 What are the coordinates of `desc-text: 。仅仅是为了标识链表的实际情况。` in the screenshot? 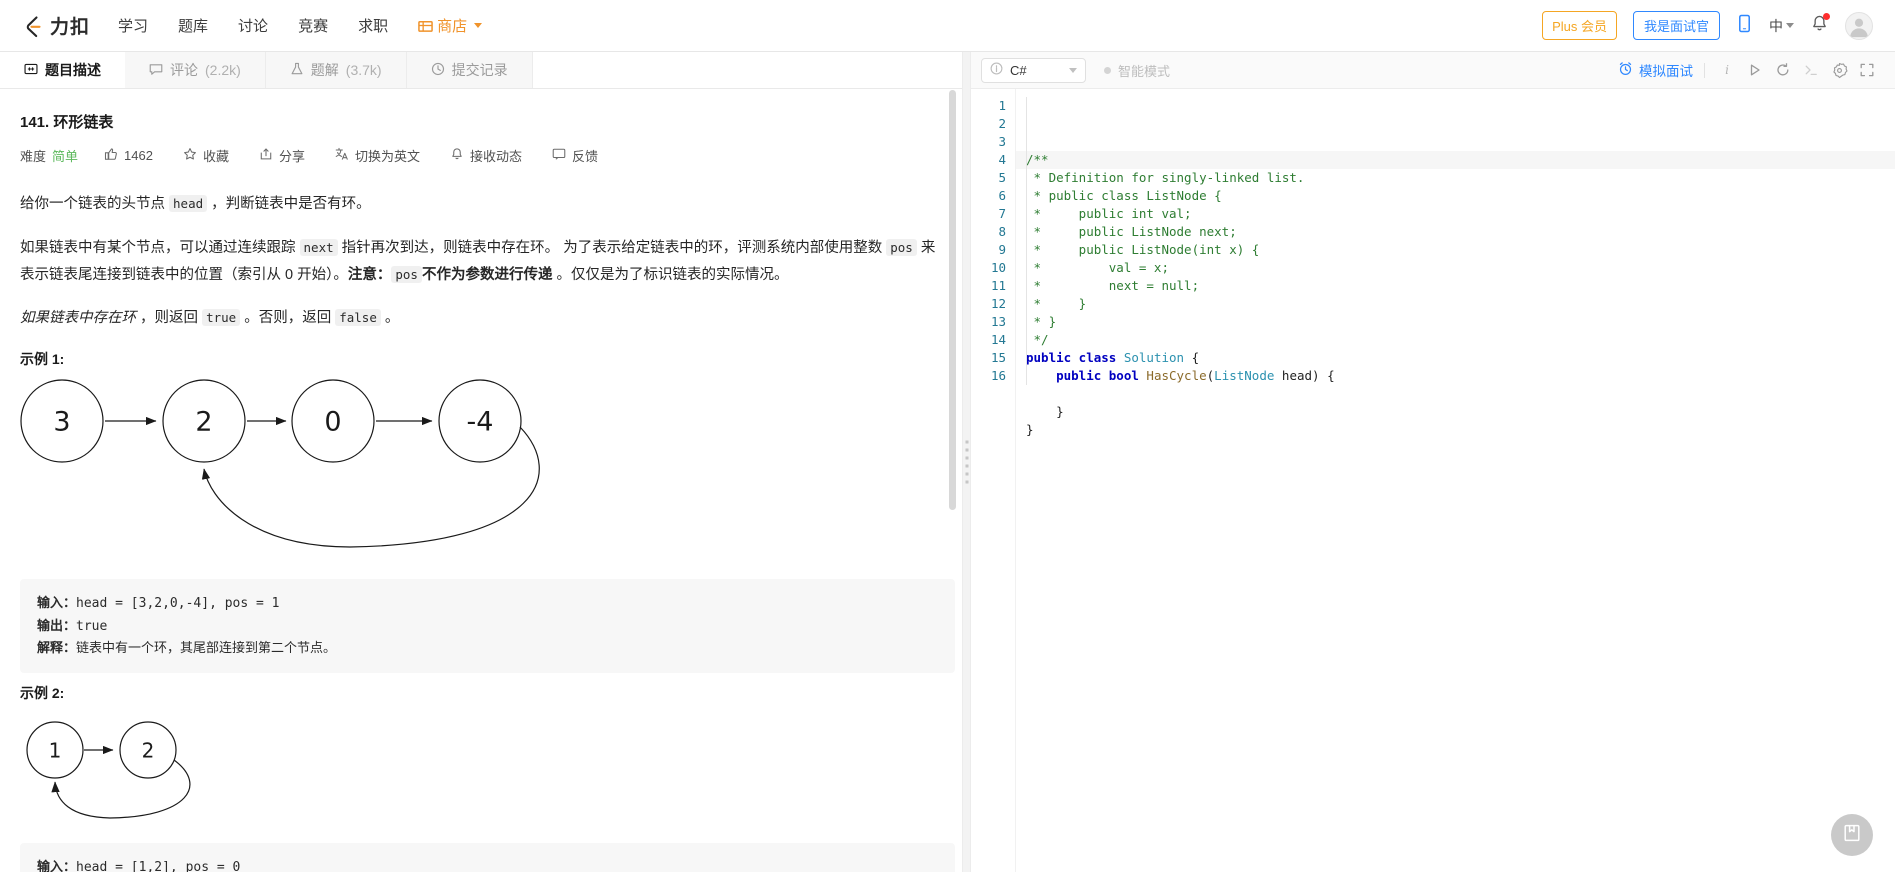 It's located at (670, 274).